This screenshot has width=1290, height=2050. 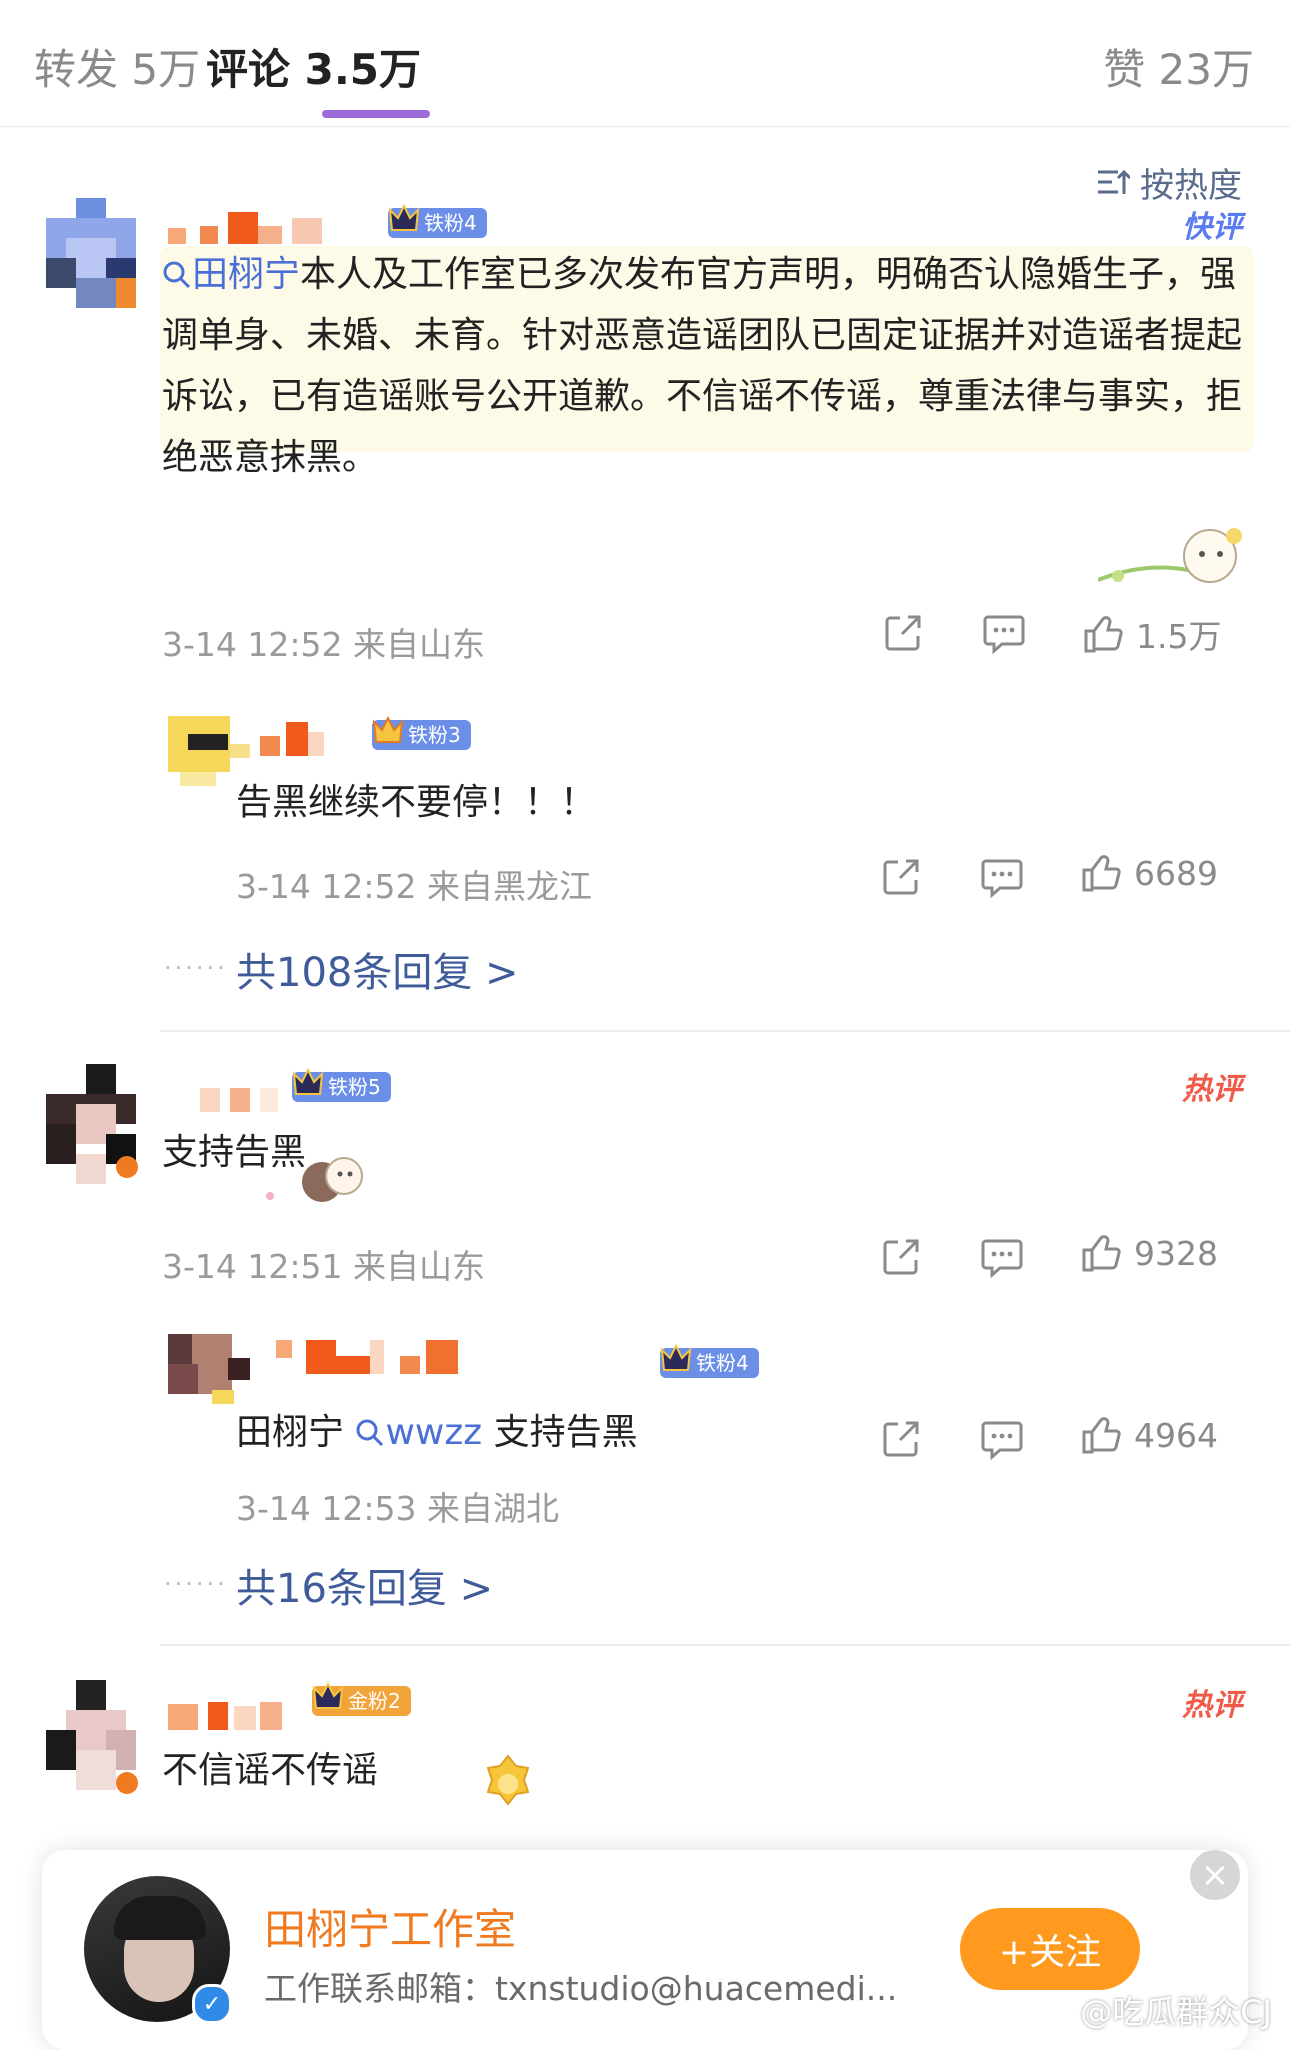 What do you see at coordinates (414, 886) in the screenshot?
I see `reply-meta: 3-14 12:52 来自黑龙江` at bounding box center [414, 886].